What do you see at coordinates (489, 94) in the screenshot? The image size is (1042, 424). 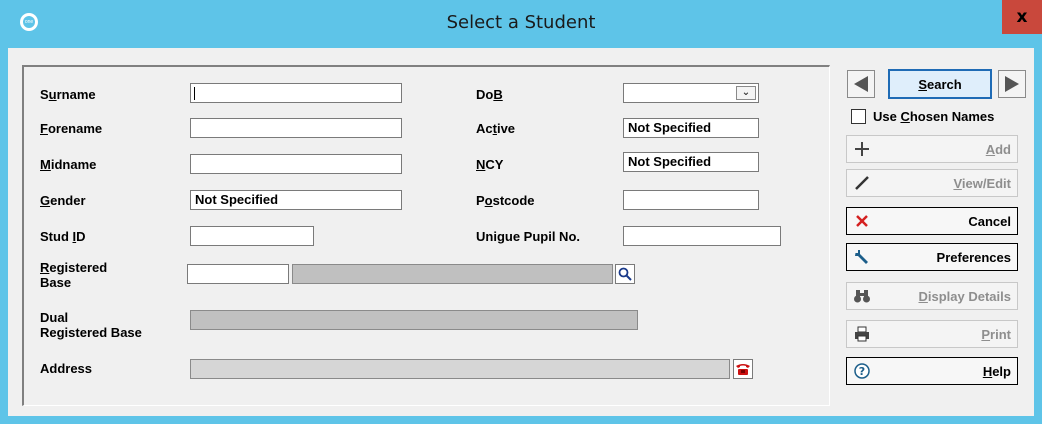 I see `dob-label: DoB` at bounding box center [489, 94].